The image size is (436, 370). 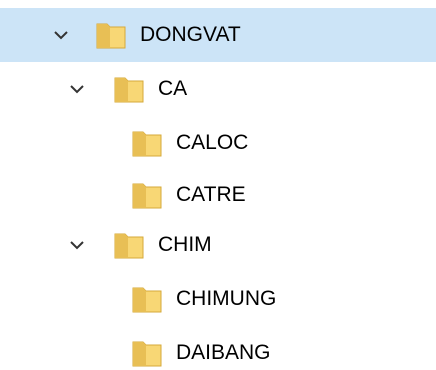 I want to click on tree-item-label: CHIMUNG, so click(x=226, y=298).